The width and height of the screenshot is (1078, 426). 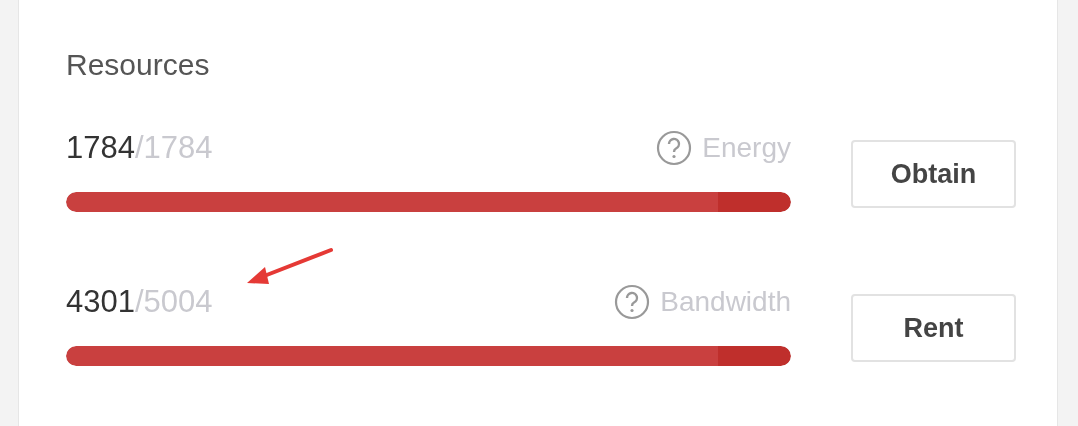 What do you see at coordinates (933, 174) in the screenshot?
I see `resource-button: Obtain` at bounding box center [933, 174].